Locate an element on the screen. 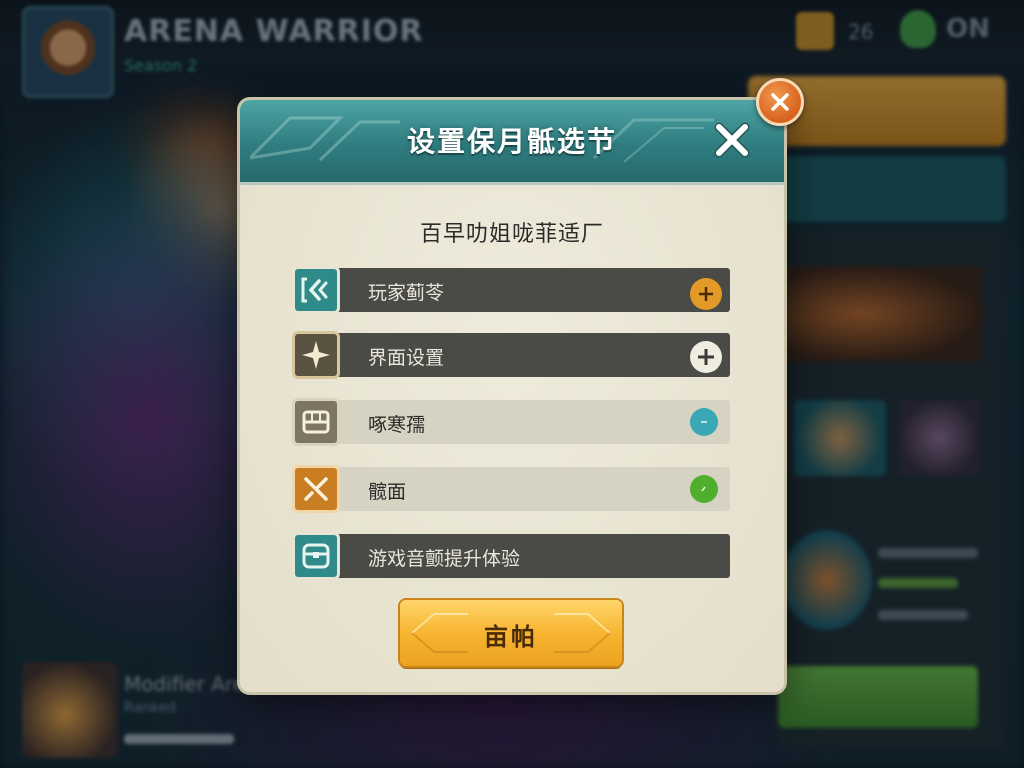  confirm-label: 亩帕 is located at coordinates (511, 637).